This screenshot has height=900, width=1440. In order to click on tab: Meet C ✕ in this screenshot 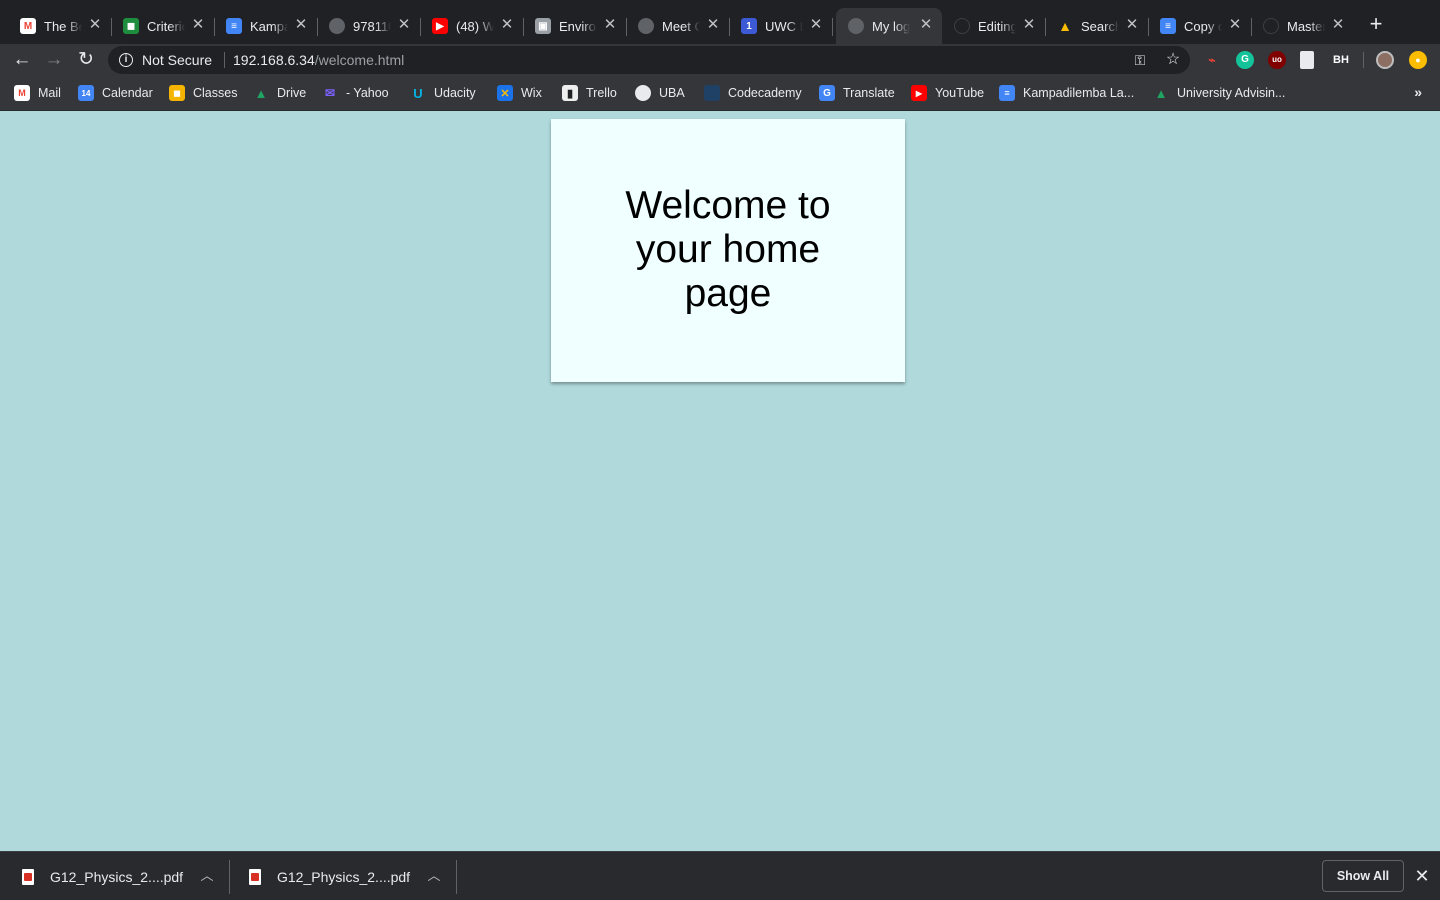, I will do `click(678, 26)`.